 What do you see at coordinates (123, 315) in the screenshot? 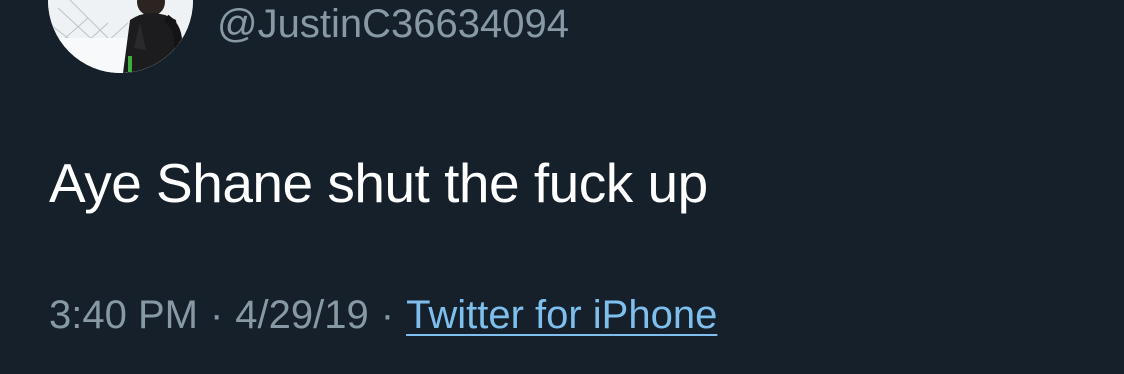
I see `tweet-time: 3:40 PM` at bounding box center [123, 315].